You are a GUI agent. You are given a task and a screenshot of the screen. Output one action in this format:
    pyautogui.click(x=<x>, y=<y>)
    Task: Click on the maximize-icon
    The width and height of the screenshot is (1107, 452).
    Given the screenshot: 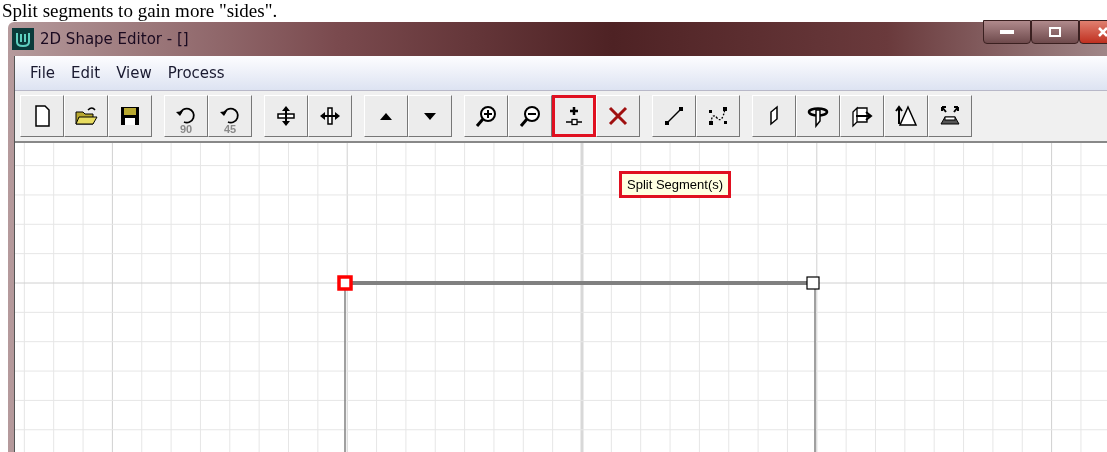 What is the action you would take?
    pyautogui.click(x=1055, y=32)
    